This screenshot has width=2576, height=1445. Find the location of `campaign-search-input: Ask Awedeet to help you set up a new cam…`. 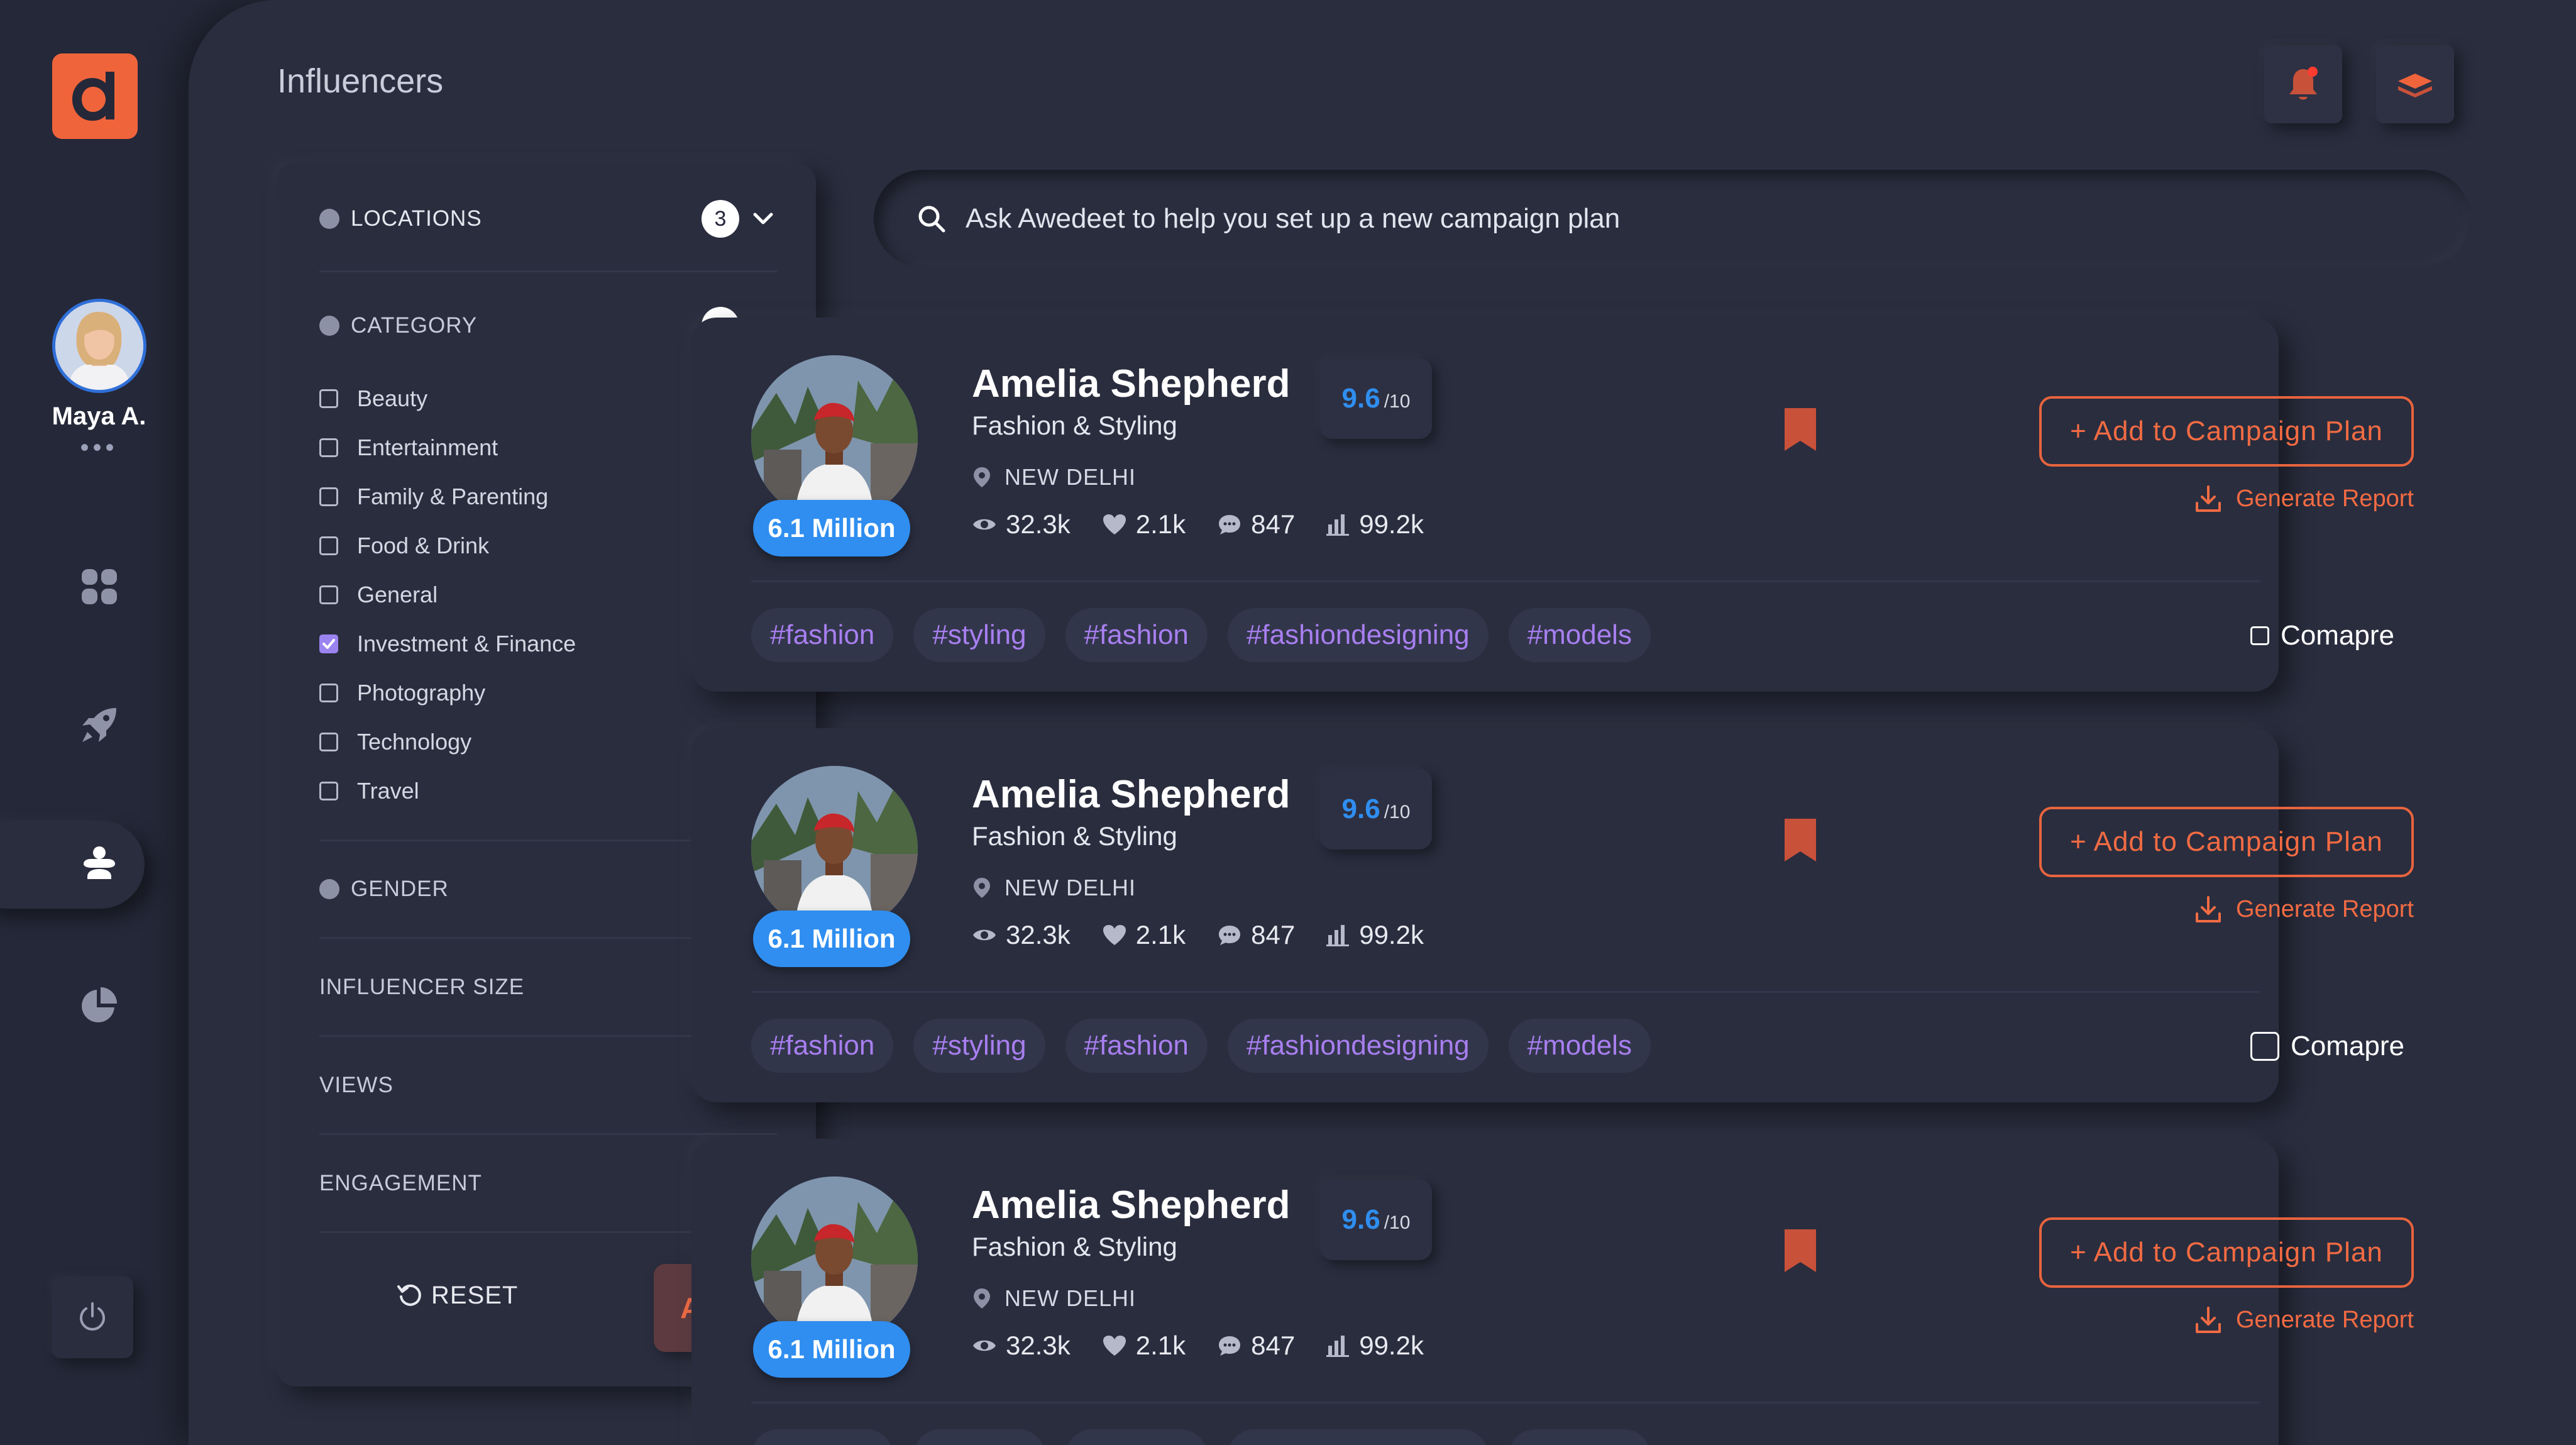

campaign-search-input: Ask Awedeet to help you set up a new cam… is located at coordinates (1672, 219).